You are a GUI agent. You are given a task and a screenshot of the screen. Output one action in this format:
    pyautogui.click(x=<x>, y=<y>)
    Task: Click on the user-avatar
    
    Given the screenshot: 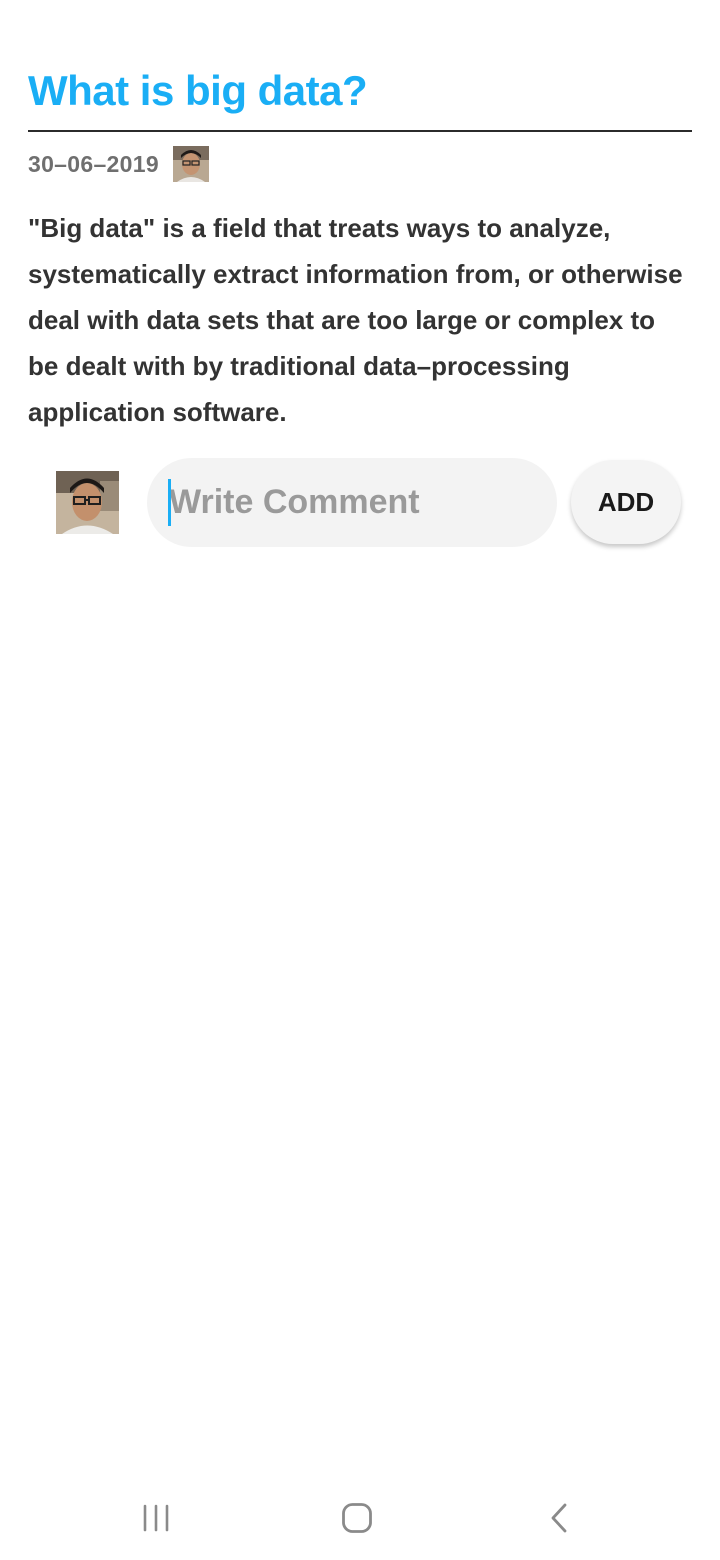 What is the action you would take?
    pyautogui.click(x=87, y=502)
    